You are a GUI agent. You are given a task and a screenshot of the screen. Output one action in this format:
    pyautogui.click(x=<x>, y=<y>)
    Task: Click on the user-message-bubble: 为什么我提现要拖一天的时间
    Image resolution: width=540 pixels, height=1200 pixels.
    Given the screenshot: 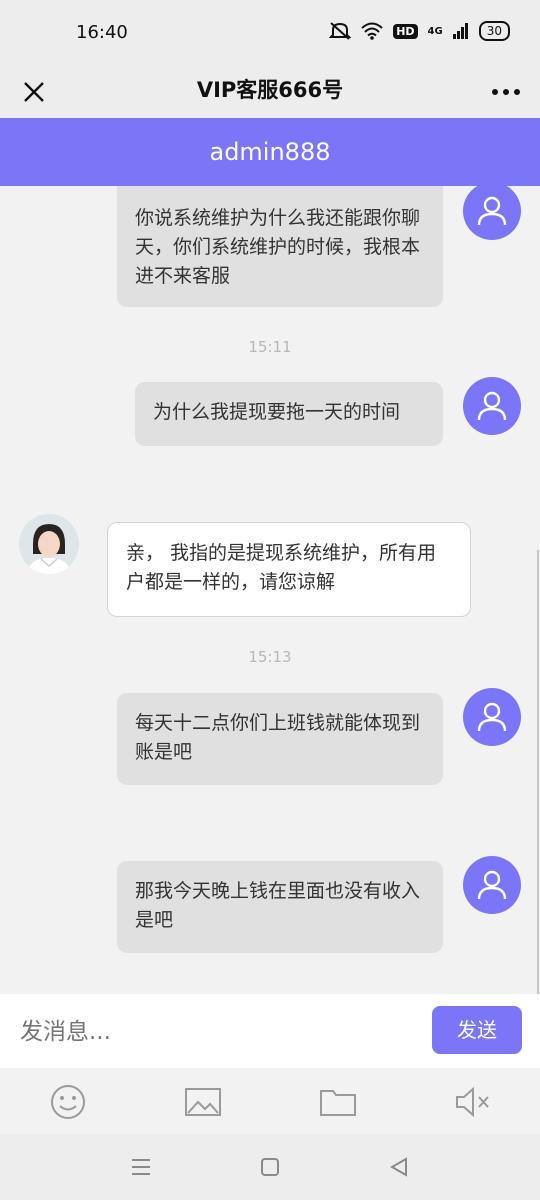 What is the action you would take?
    pyautogui.click(x=289, y=414)
    